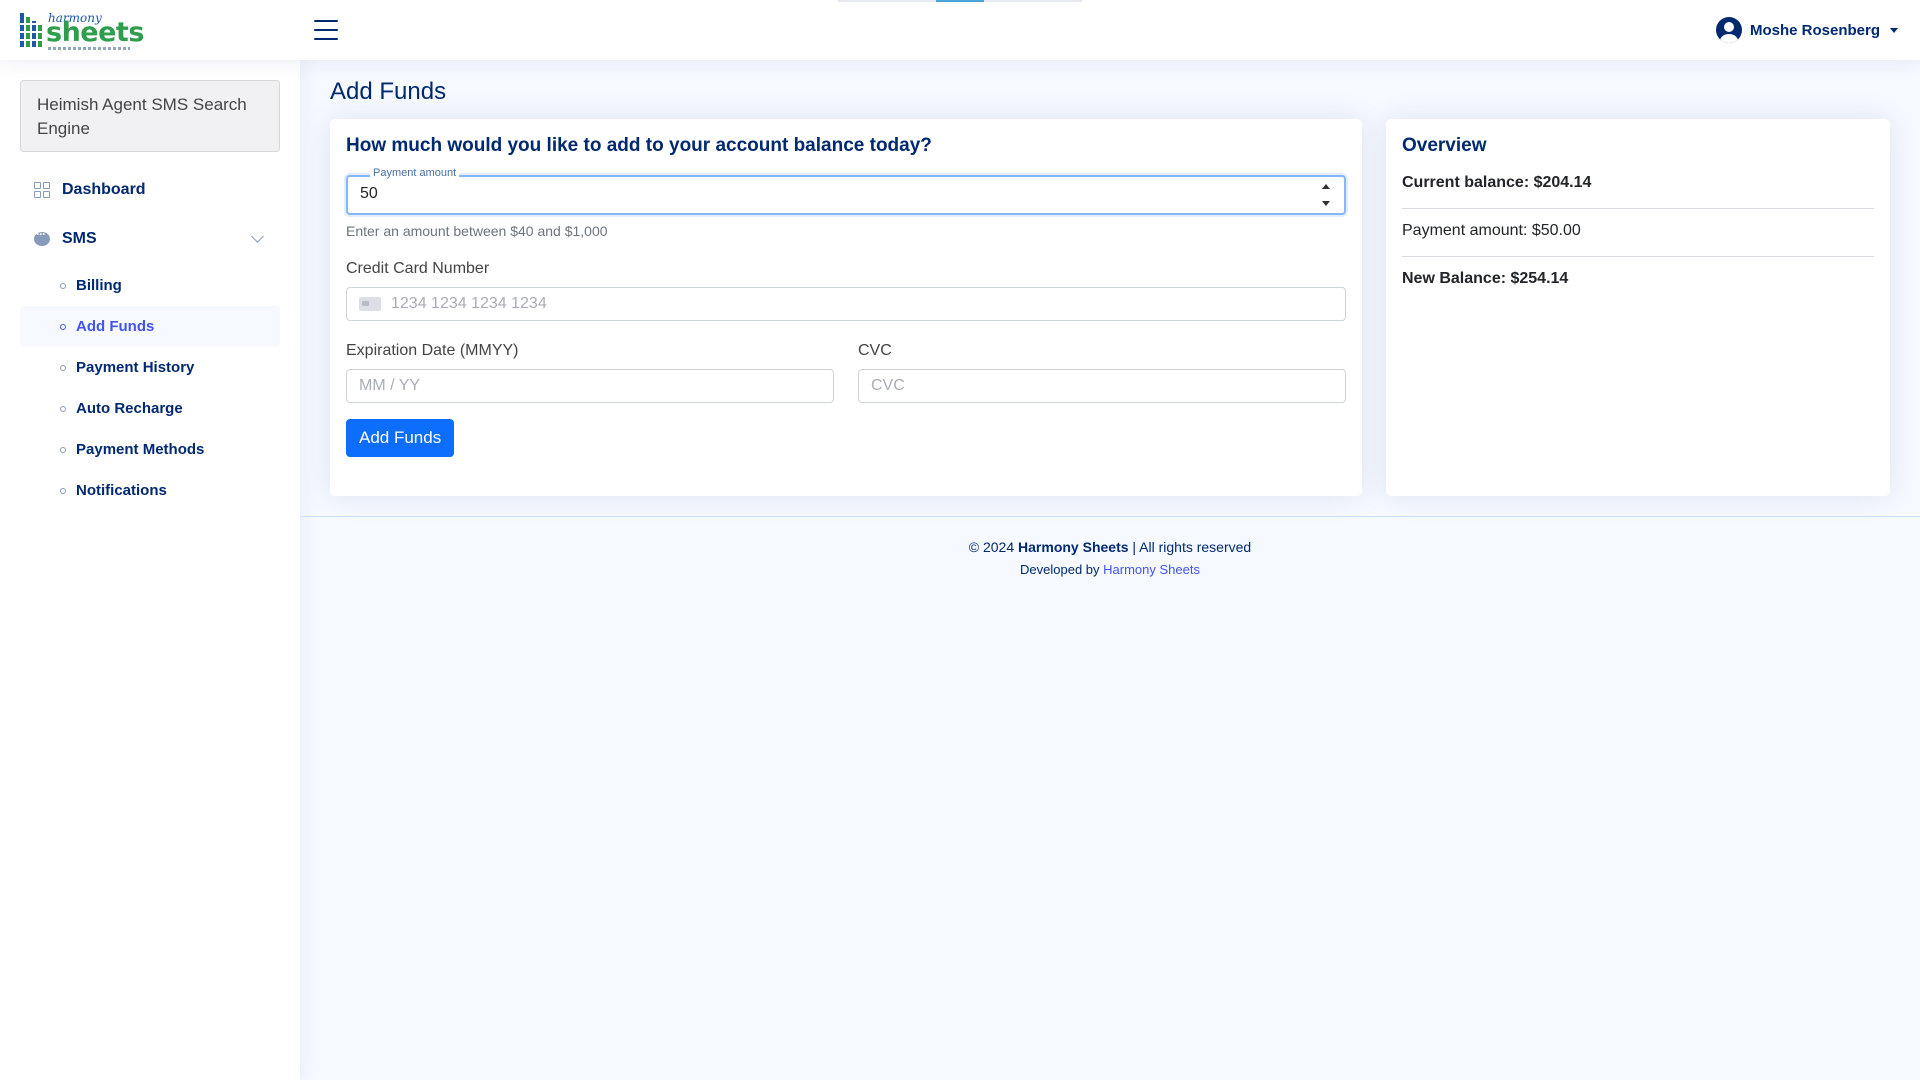 This screenshot has height=1080, width=1920. What do you see at coordinates (477, 231) in the screenshot?
I see `amount-help-text: Enter an amount between $40 and $1,000` at bounding box center [477, 231].